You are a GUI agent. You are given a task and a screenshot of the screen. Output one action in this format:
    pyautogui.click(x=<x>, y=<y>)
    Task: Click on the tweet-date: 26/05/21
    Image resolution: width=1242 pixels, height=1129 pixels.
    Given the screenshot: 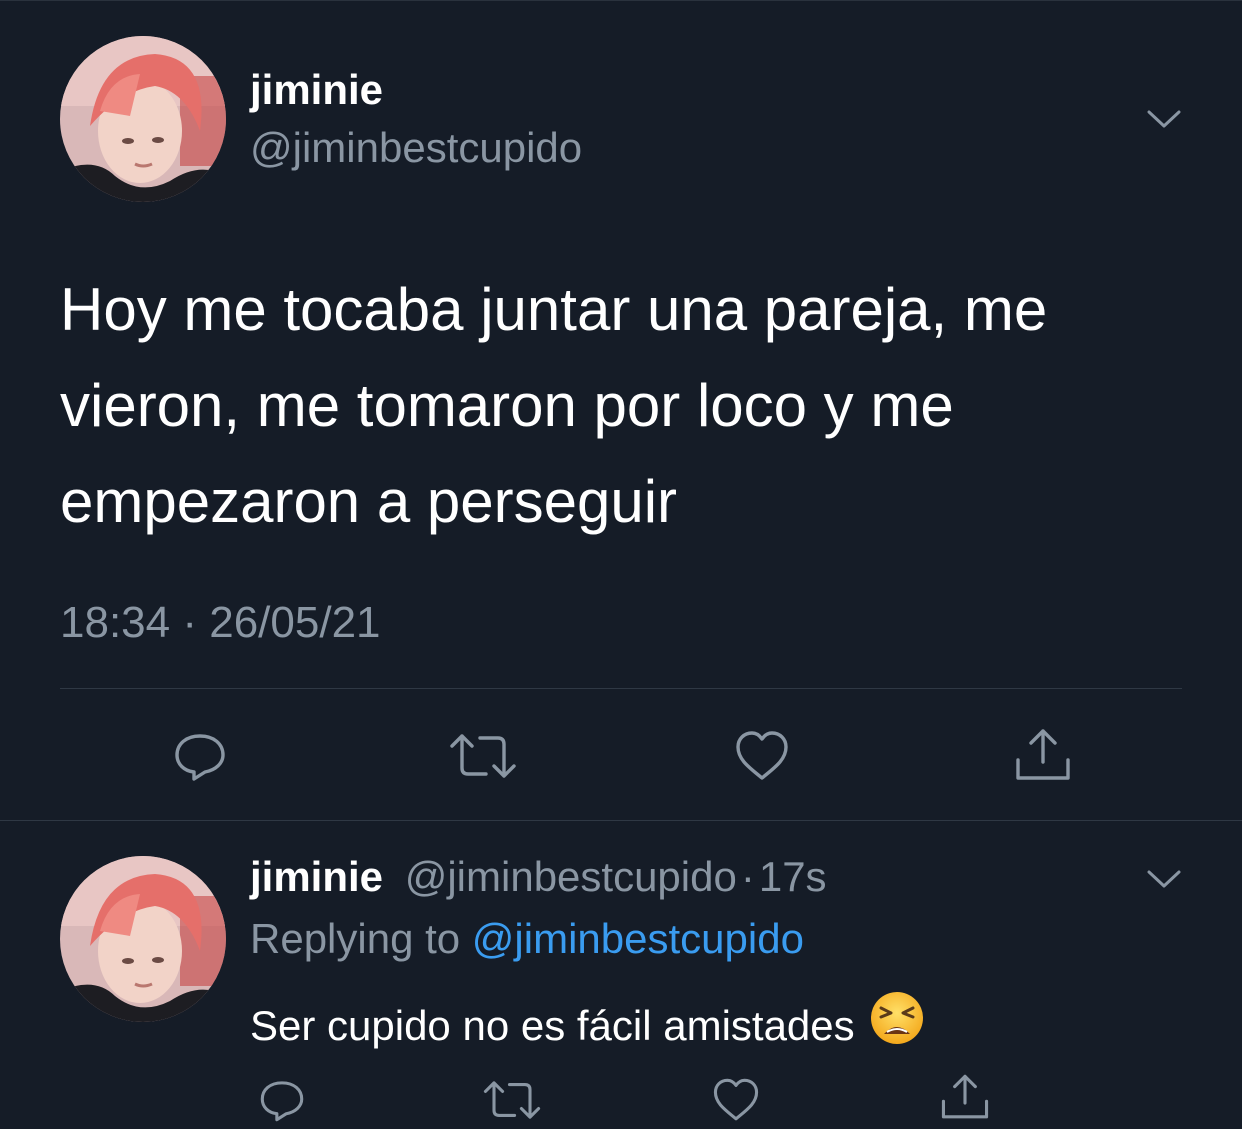 What is the action you would take?
    pyautogui.click(x=295, y=622)
    